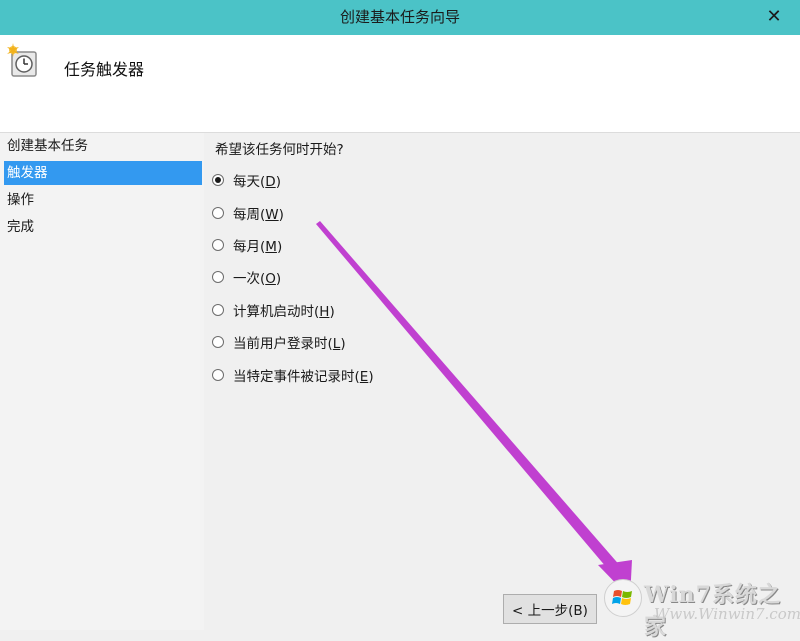 The image size is (800, 641). Describe the element at coordinates (272, 215) in the screenshot. I see `option-hotkey: W` at that location.